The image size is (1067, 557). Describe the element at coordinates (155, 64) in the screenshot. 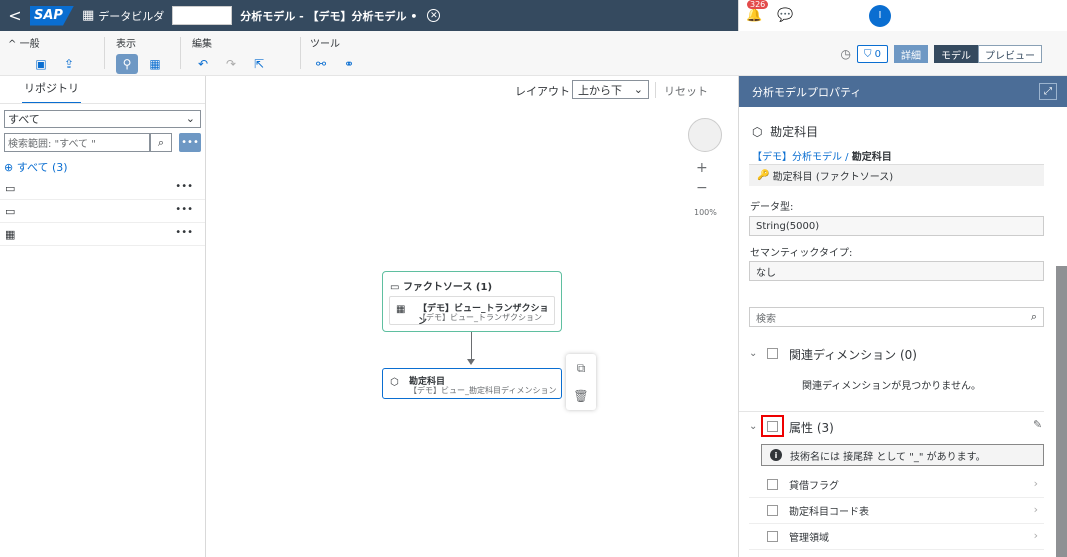

I see `table-view-icon: ▦` at that location.